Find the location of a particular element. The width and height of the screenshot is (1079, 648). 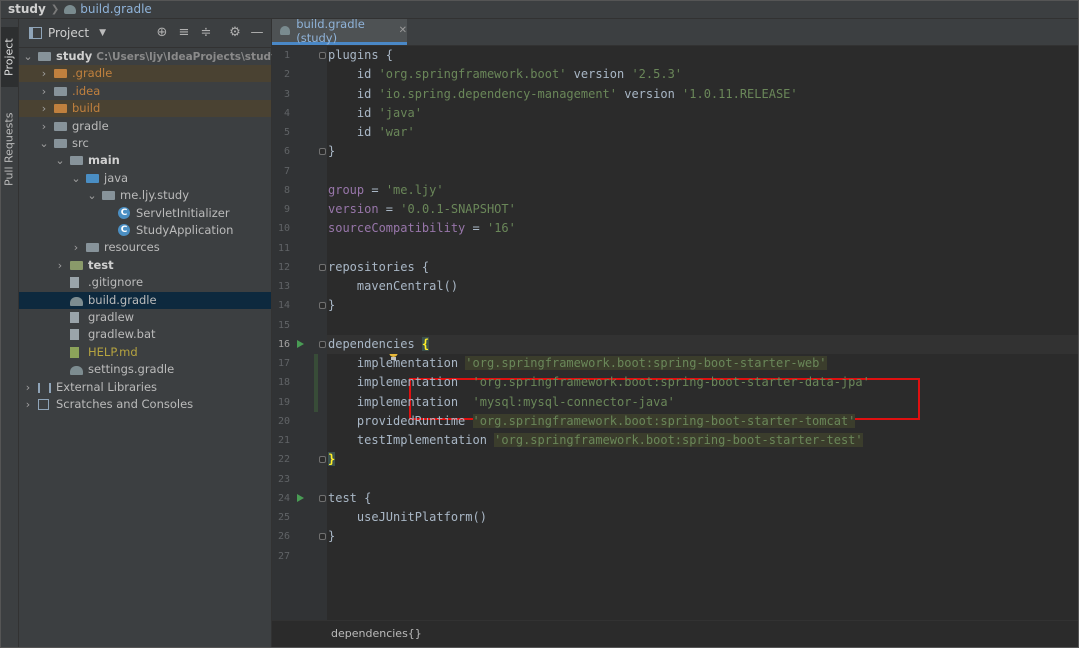

tree-item-text: gradle is located at coordinates (90, 125).